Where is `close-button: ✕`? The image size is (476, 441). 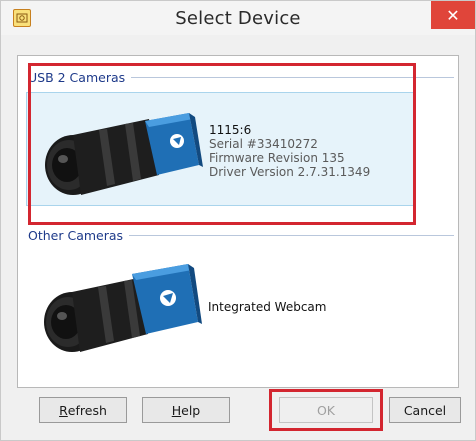
close-button: ✕ is located at coordinates (453, 15).